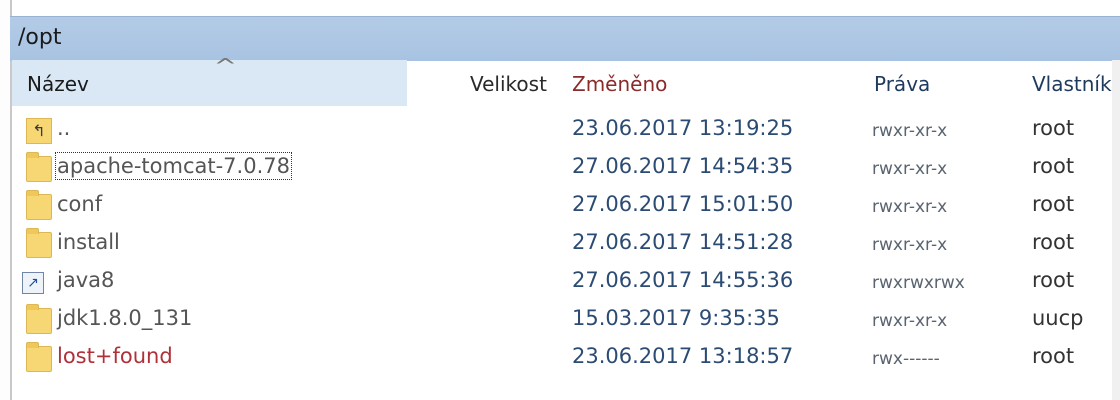 This screenshot has height=400, width=1120. What do you see at coordinates (565, 38) in the screenshot?
I see `path-bar: /opt` at bounding box center [565, 38].